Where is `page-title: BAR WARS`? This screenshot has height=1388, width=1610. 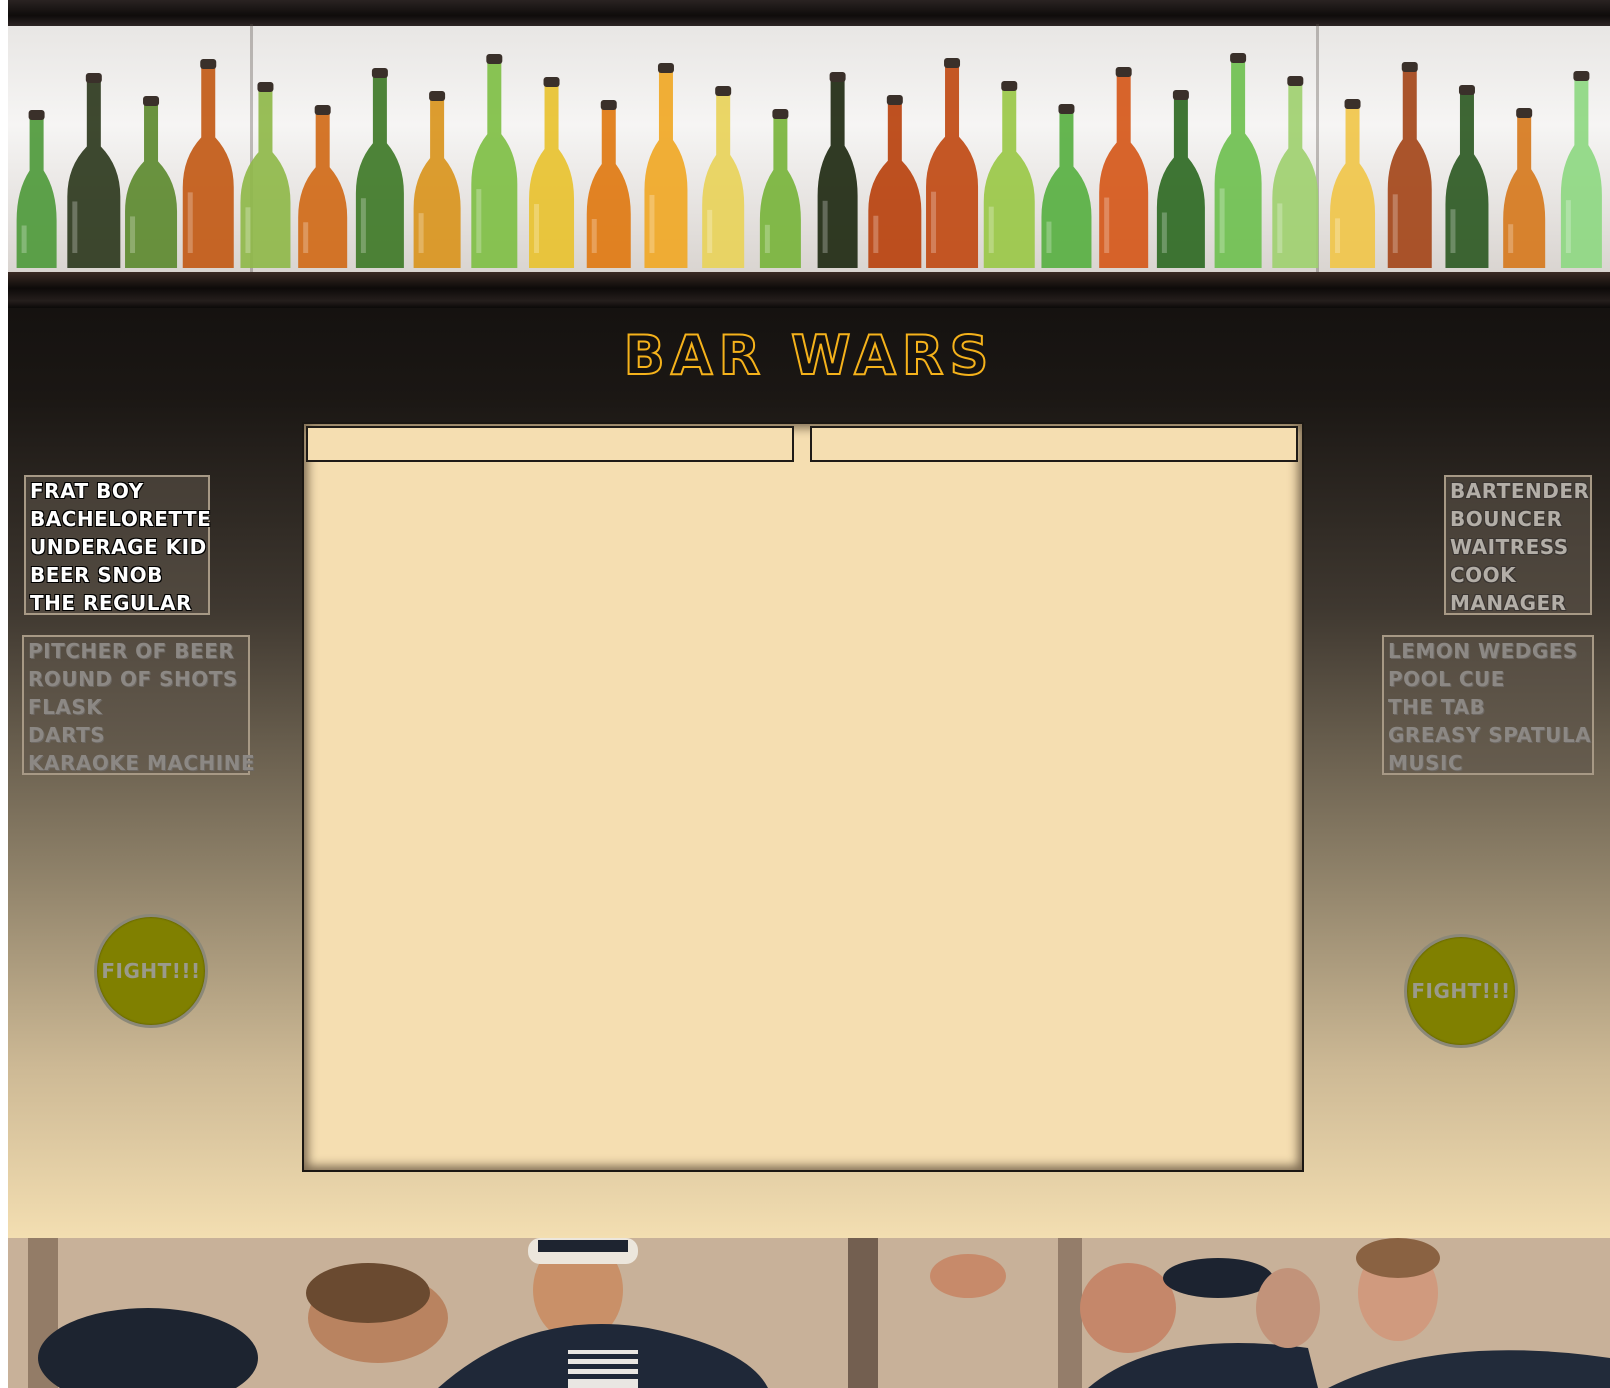 page-title: BAR WARS is located at coordinates (809, 356).